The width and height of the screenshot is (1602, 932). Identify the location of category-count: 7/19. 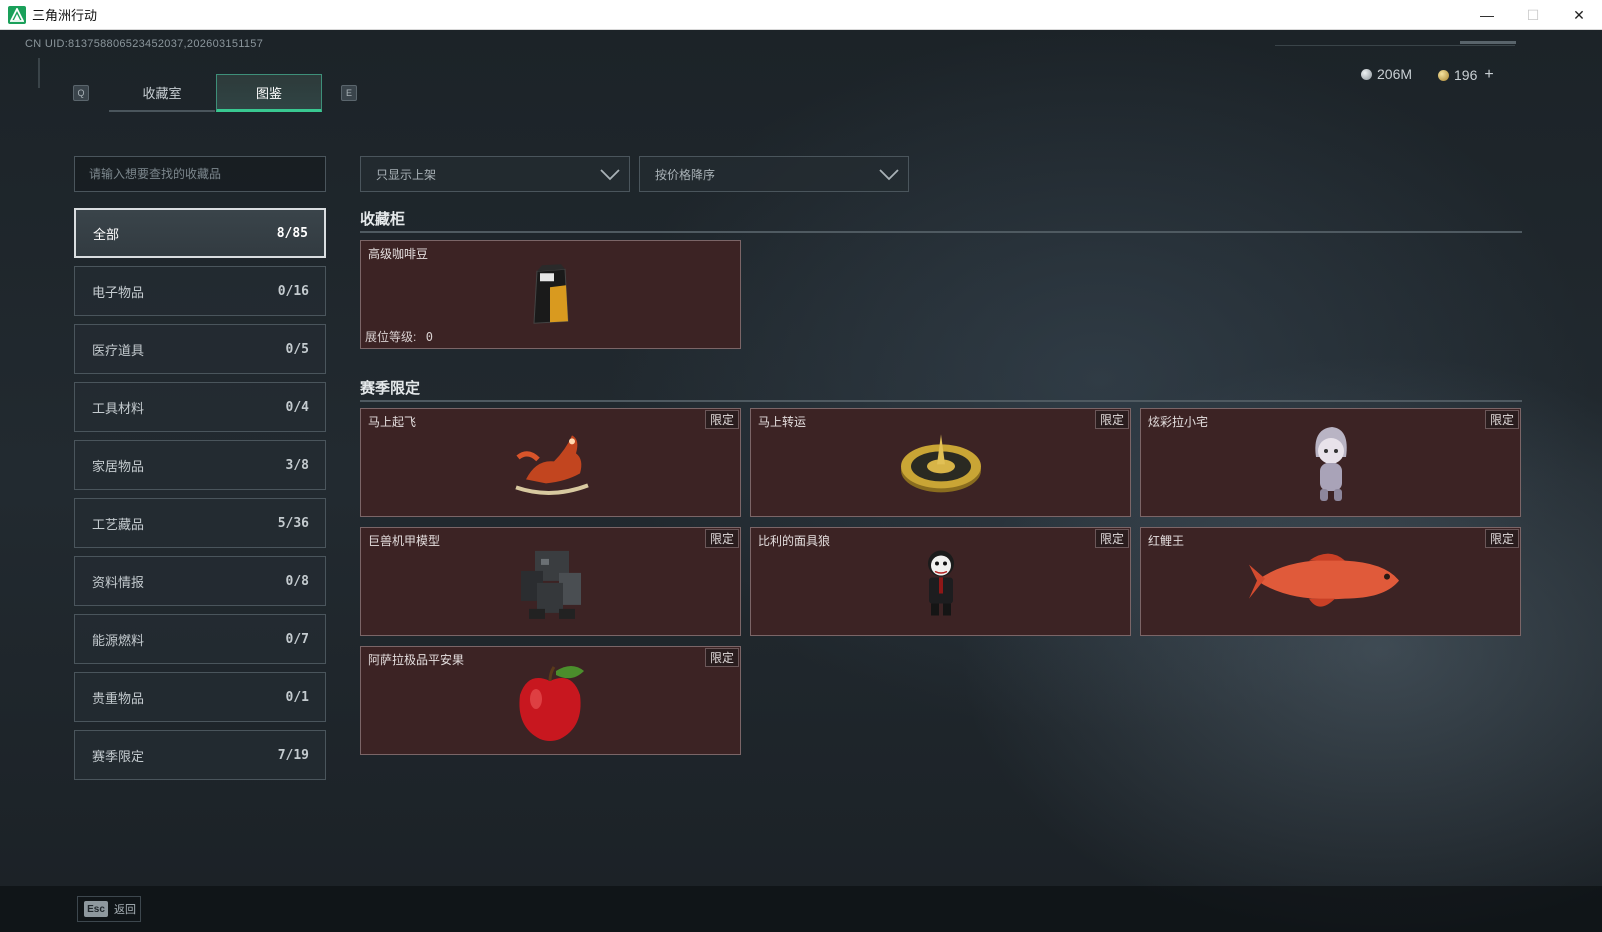
(293, 755).